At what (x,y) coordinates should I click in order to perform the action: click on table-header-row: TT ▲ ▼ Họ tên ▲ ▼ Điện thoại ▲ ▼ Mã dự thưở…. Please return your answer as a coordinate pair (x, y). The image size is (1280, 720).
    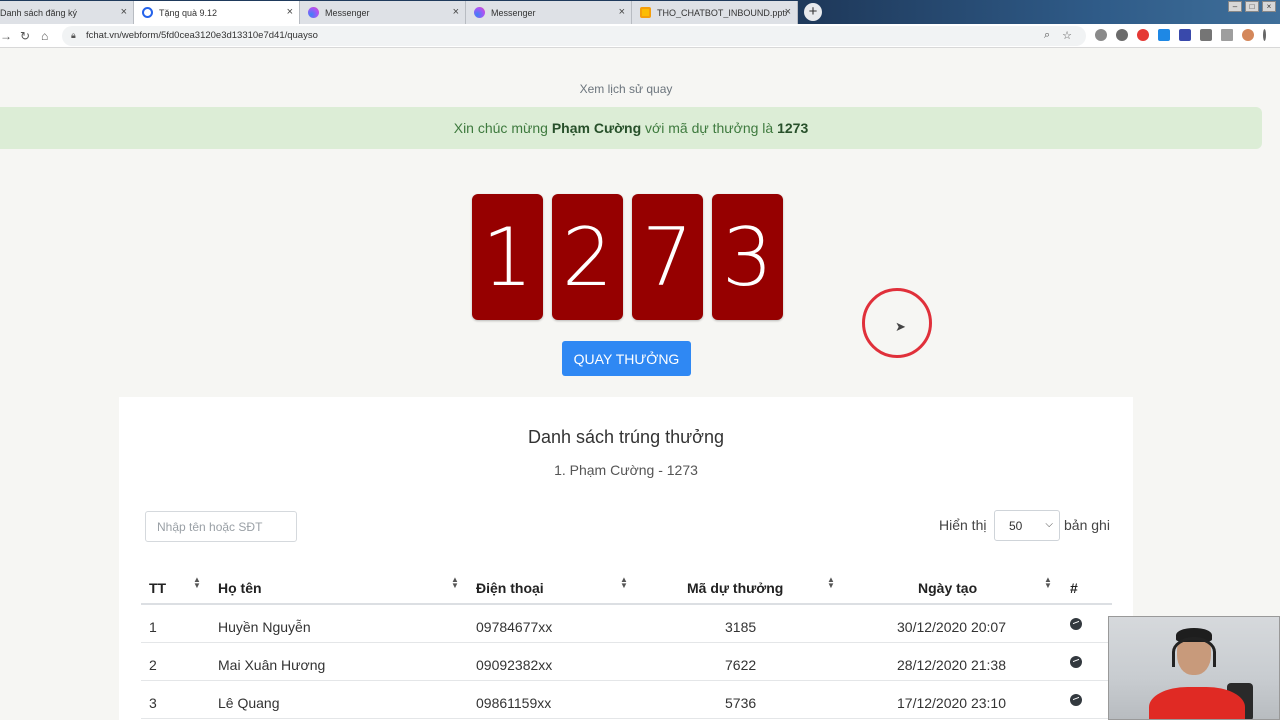
    Looking at the image, I should click on (626, 585).